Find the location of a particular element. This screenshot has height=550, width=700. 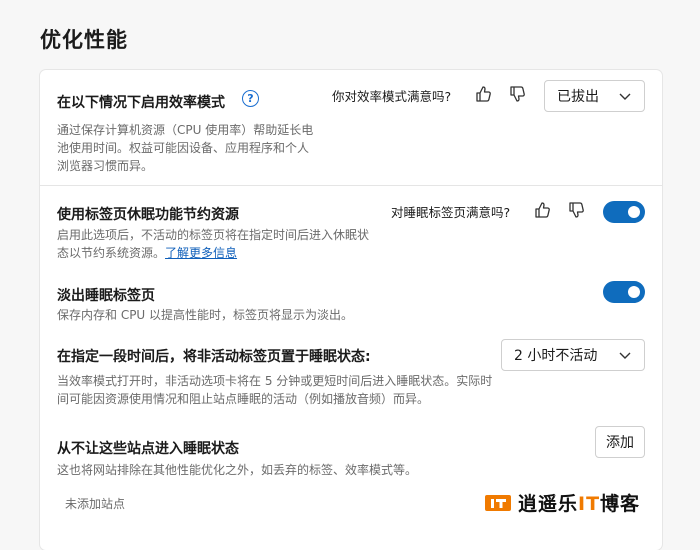

sleeping-tabs-feedback-question: 对睡眠标签页满意吗? is located at coordinates (451, 212).